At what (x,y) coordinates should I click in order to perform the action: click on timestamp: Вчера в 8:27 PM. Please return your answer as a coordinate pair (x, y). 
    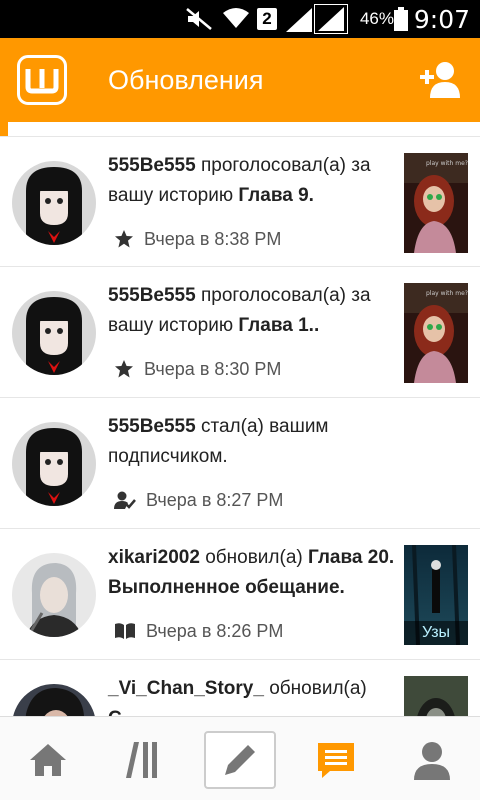
    Looking at the image, I should click on (215, 499).